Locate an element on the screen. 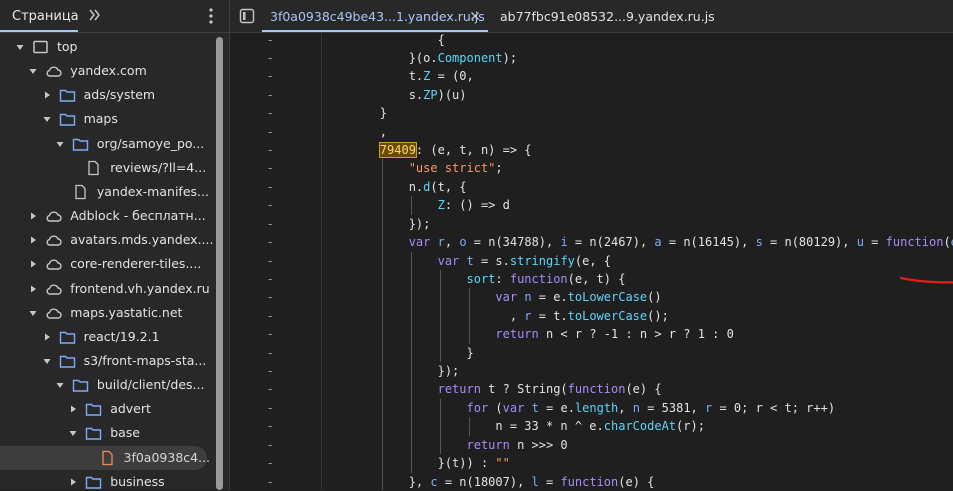 This screenshot has width=953, height=491. code-line: "use strict"; is located at coordinates (412, 168).